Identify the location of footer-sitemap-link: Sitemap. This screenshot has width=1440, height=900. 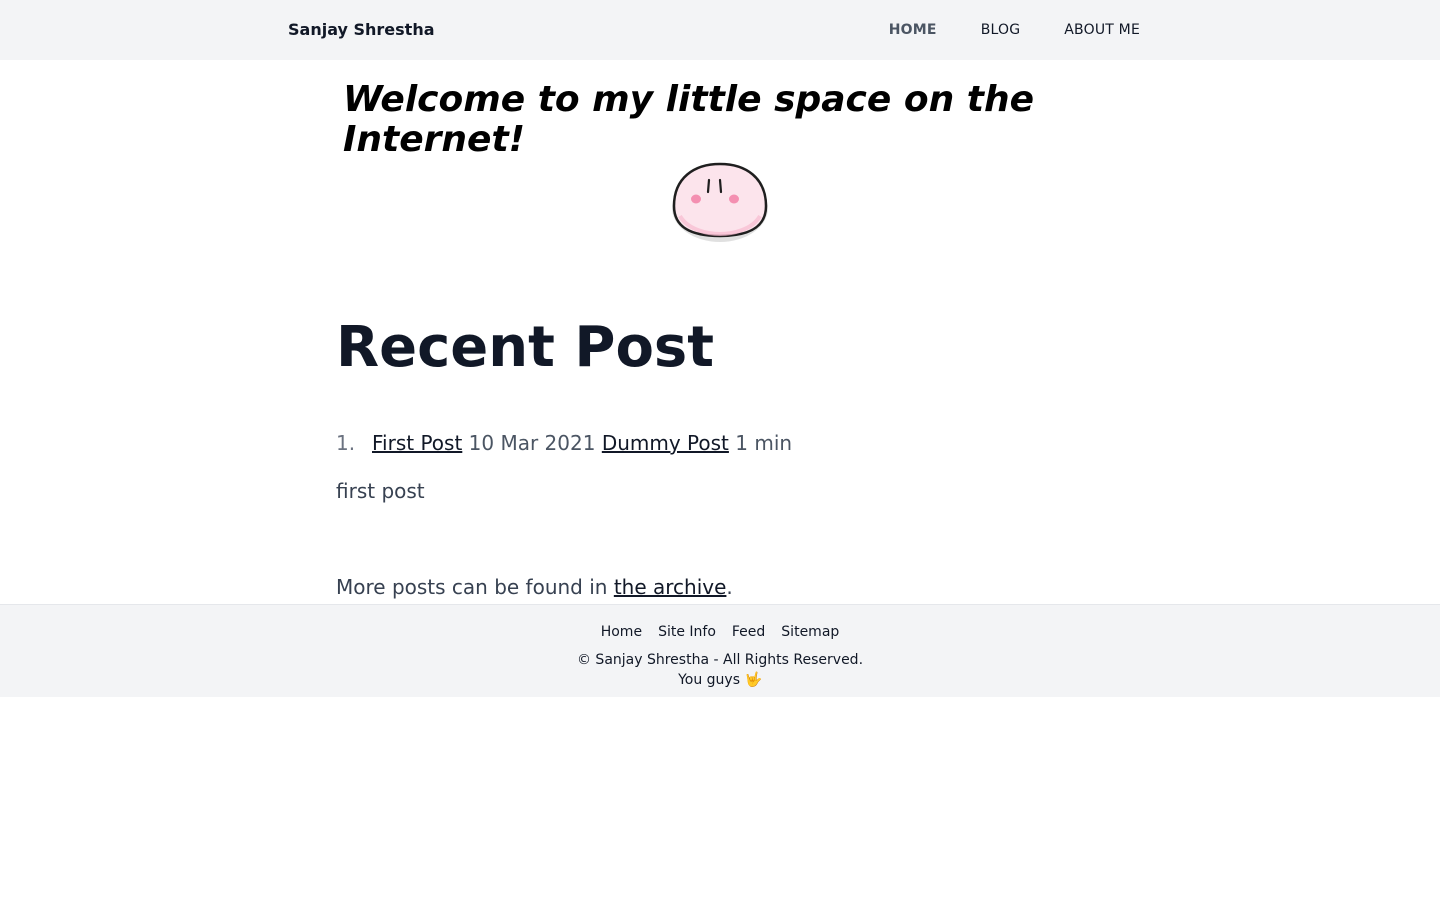
(810, 632).